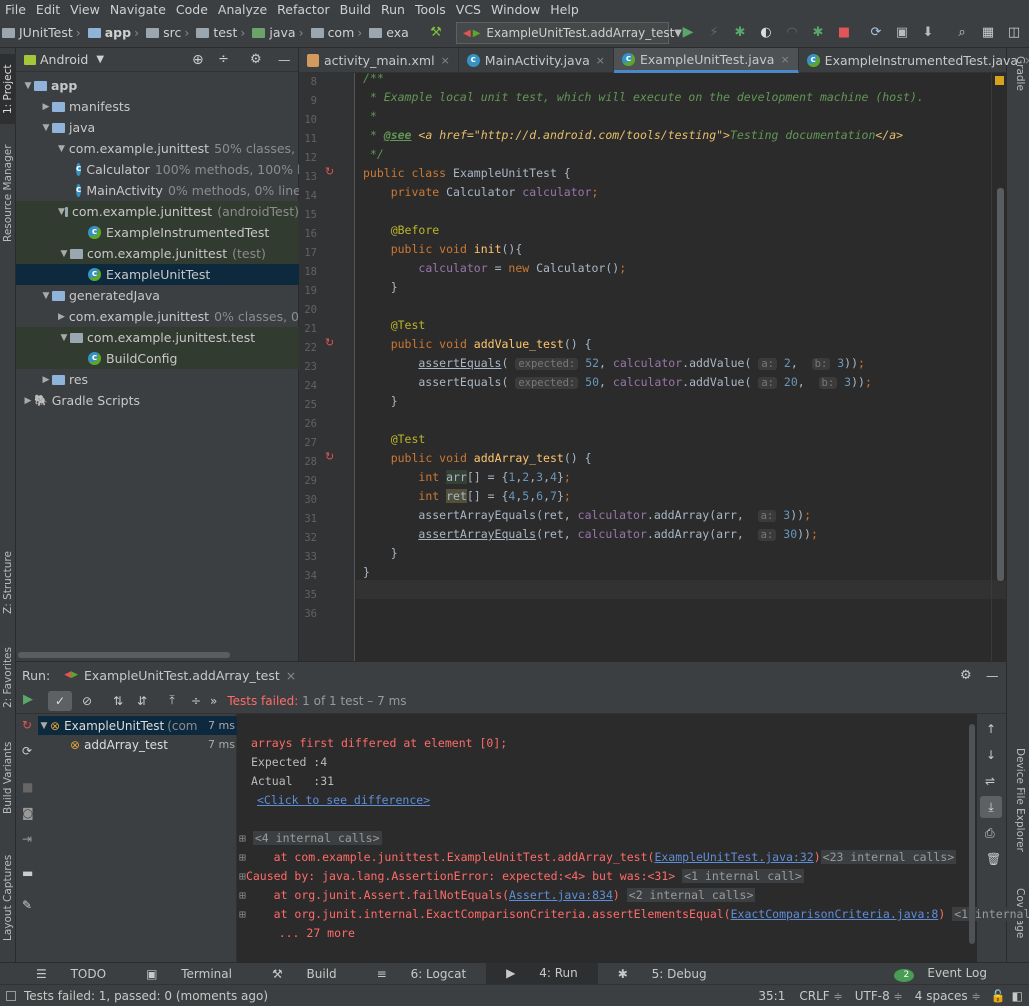 The width and height of the screenshot is (1029, 1006). What do you see at coordinates (902, 32) in the screenshot?
I see `avd-manager-icon: ▣` at bounding box center [902, 32].